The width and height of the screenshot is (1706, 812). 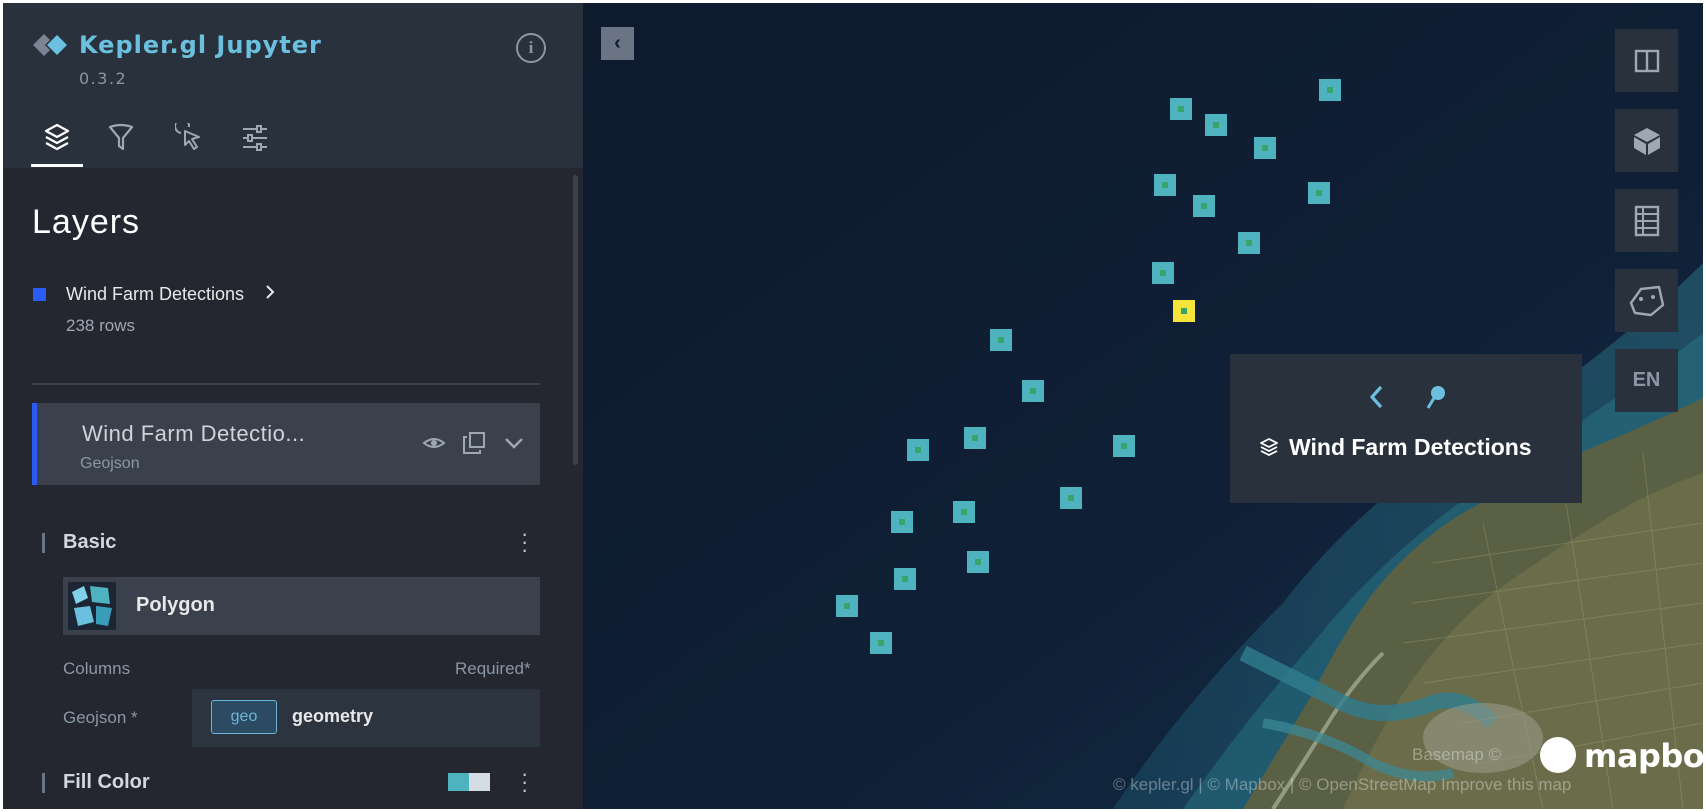 I want to click on map-tooltip: Wind Farm Detections, so click(x=1406, y=428).